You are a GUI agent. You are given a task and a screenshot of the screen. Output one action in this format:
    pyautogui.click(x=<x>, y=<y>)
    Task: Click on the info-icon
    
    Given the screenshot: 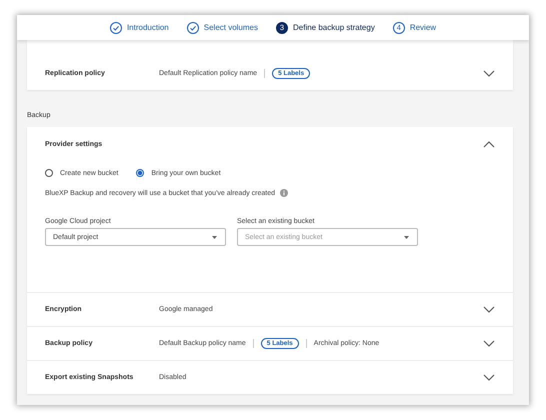 What is the action you would take?
    pyautogui.click(x=284, y=193)
    